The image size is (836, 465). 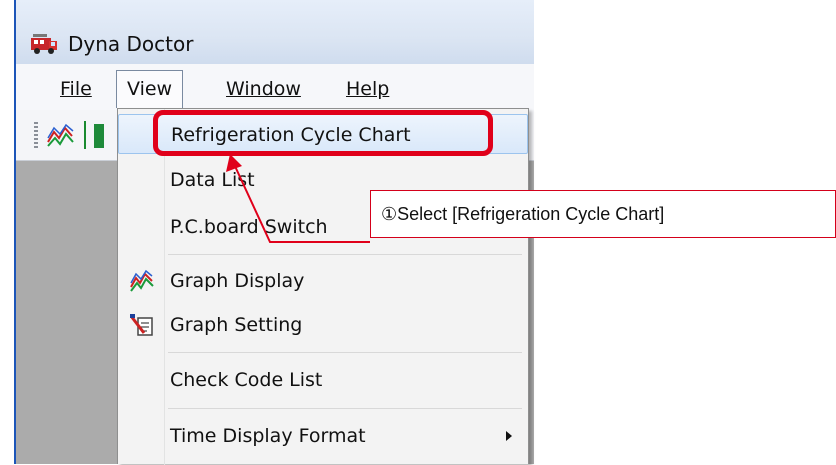 What do you see at coordinates (246, 380) in the screenshot?
I see `menu-item-label: Check Code List` at bounding box center [246, 380].